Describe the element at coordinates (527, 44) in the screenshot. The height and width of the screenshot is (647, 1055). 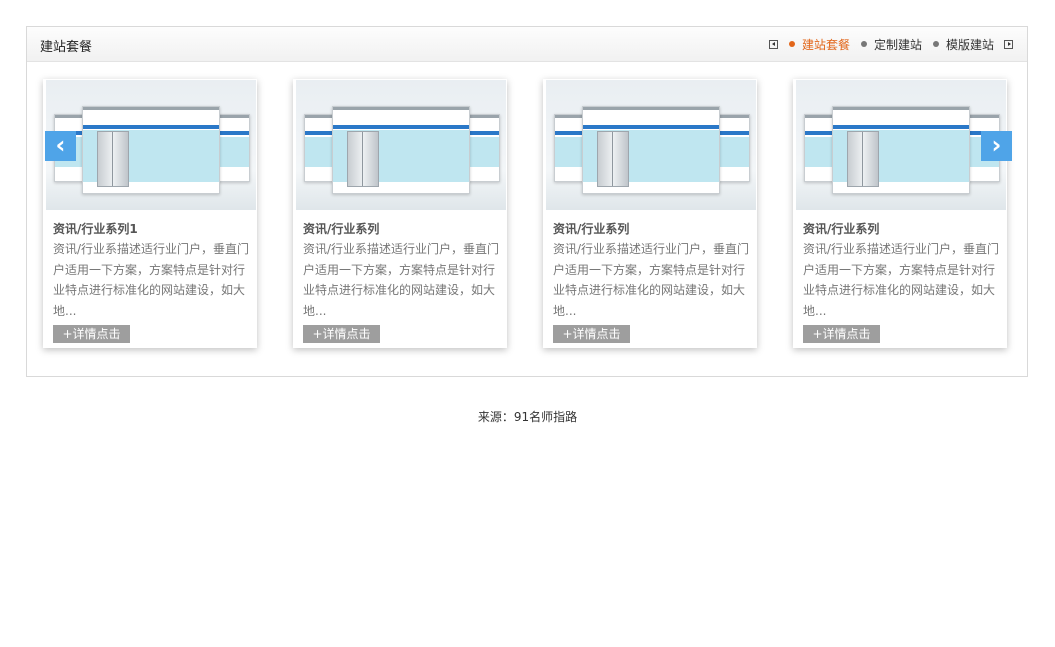
I see `panel-header: 建站套餐 建站套餐 定制建站 模版建站` at that location.